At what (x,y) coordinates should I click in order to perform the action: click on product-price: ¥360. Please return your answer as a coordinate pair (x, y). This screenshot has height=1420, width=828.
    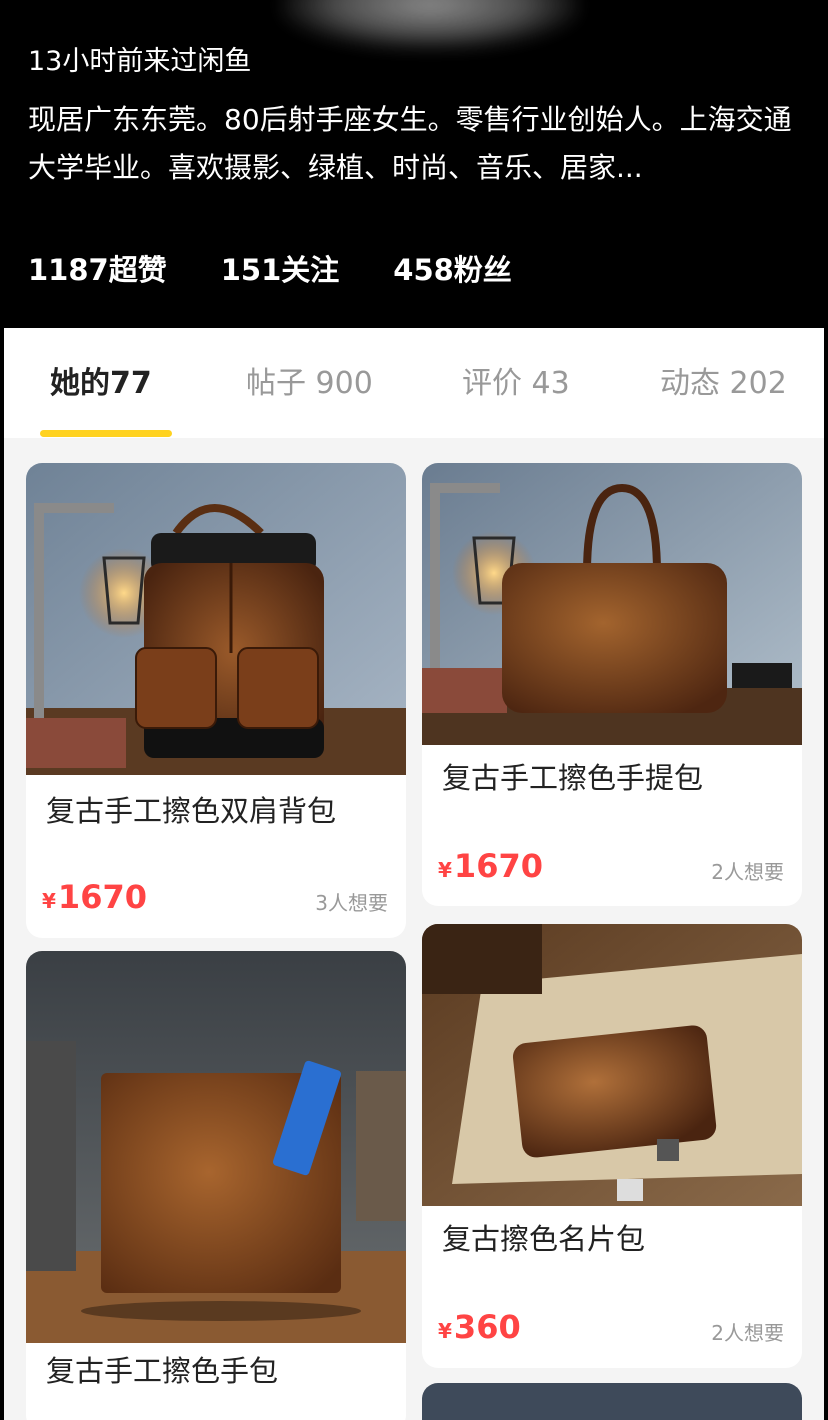
    Looking at the image, I should click on (479, 1327).